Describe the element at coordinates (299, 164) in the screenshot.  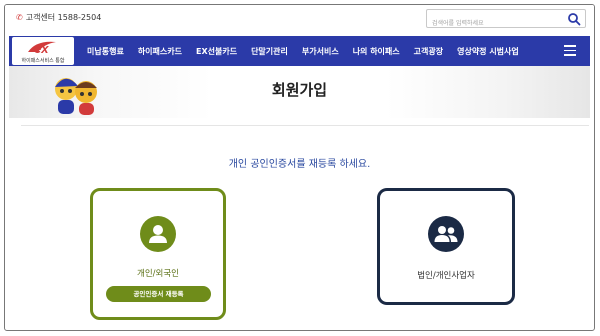
I see `lead-text: 개인 공인인증서를 재등록 하세요.` at that location.